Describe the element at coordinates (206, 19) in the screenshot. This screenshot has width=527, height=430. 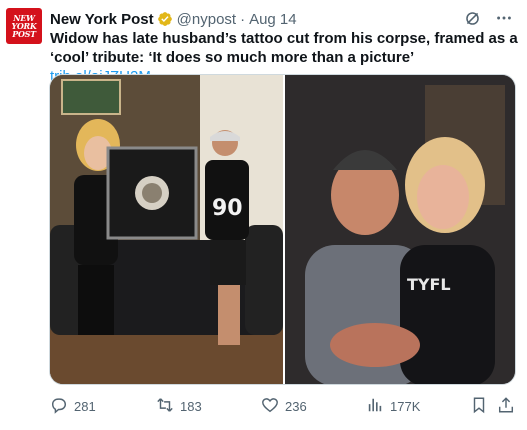
I see `account-handle: @nypost` at that location.